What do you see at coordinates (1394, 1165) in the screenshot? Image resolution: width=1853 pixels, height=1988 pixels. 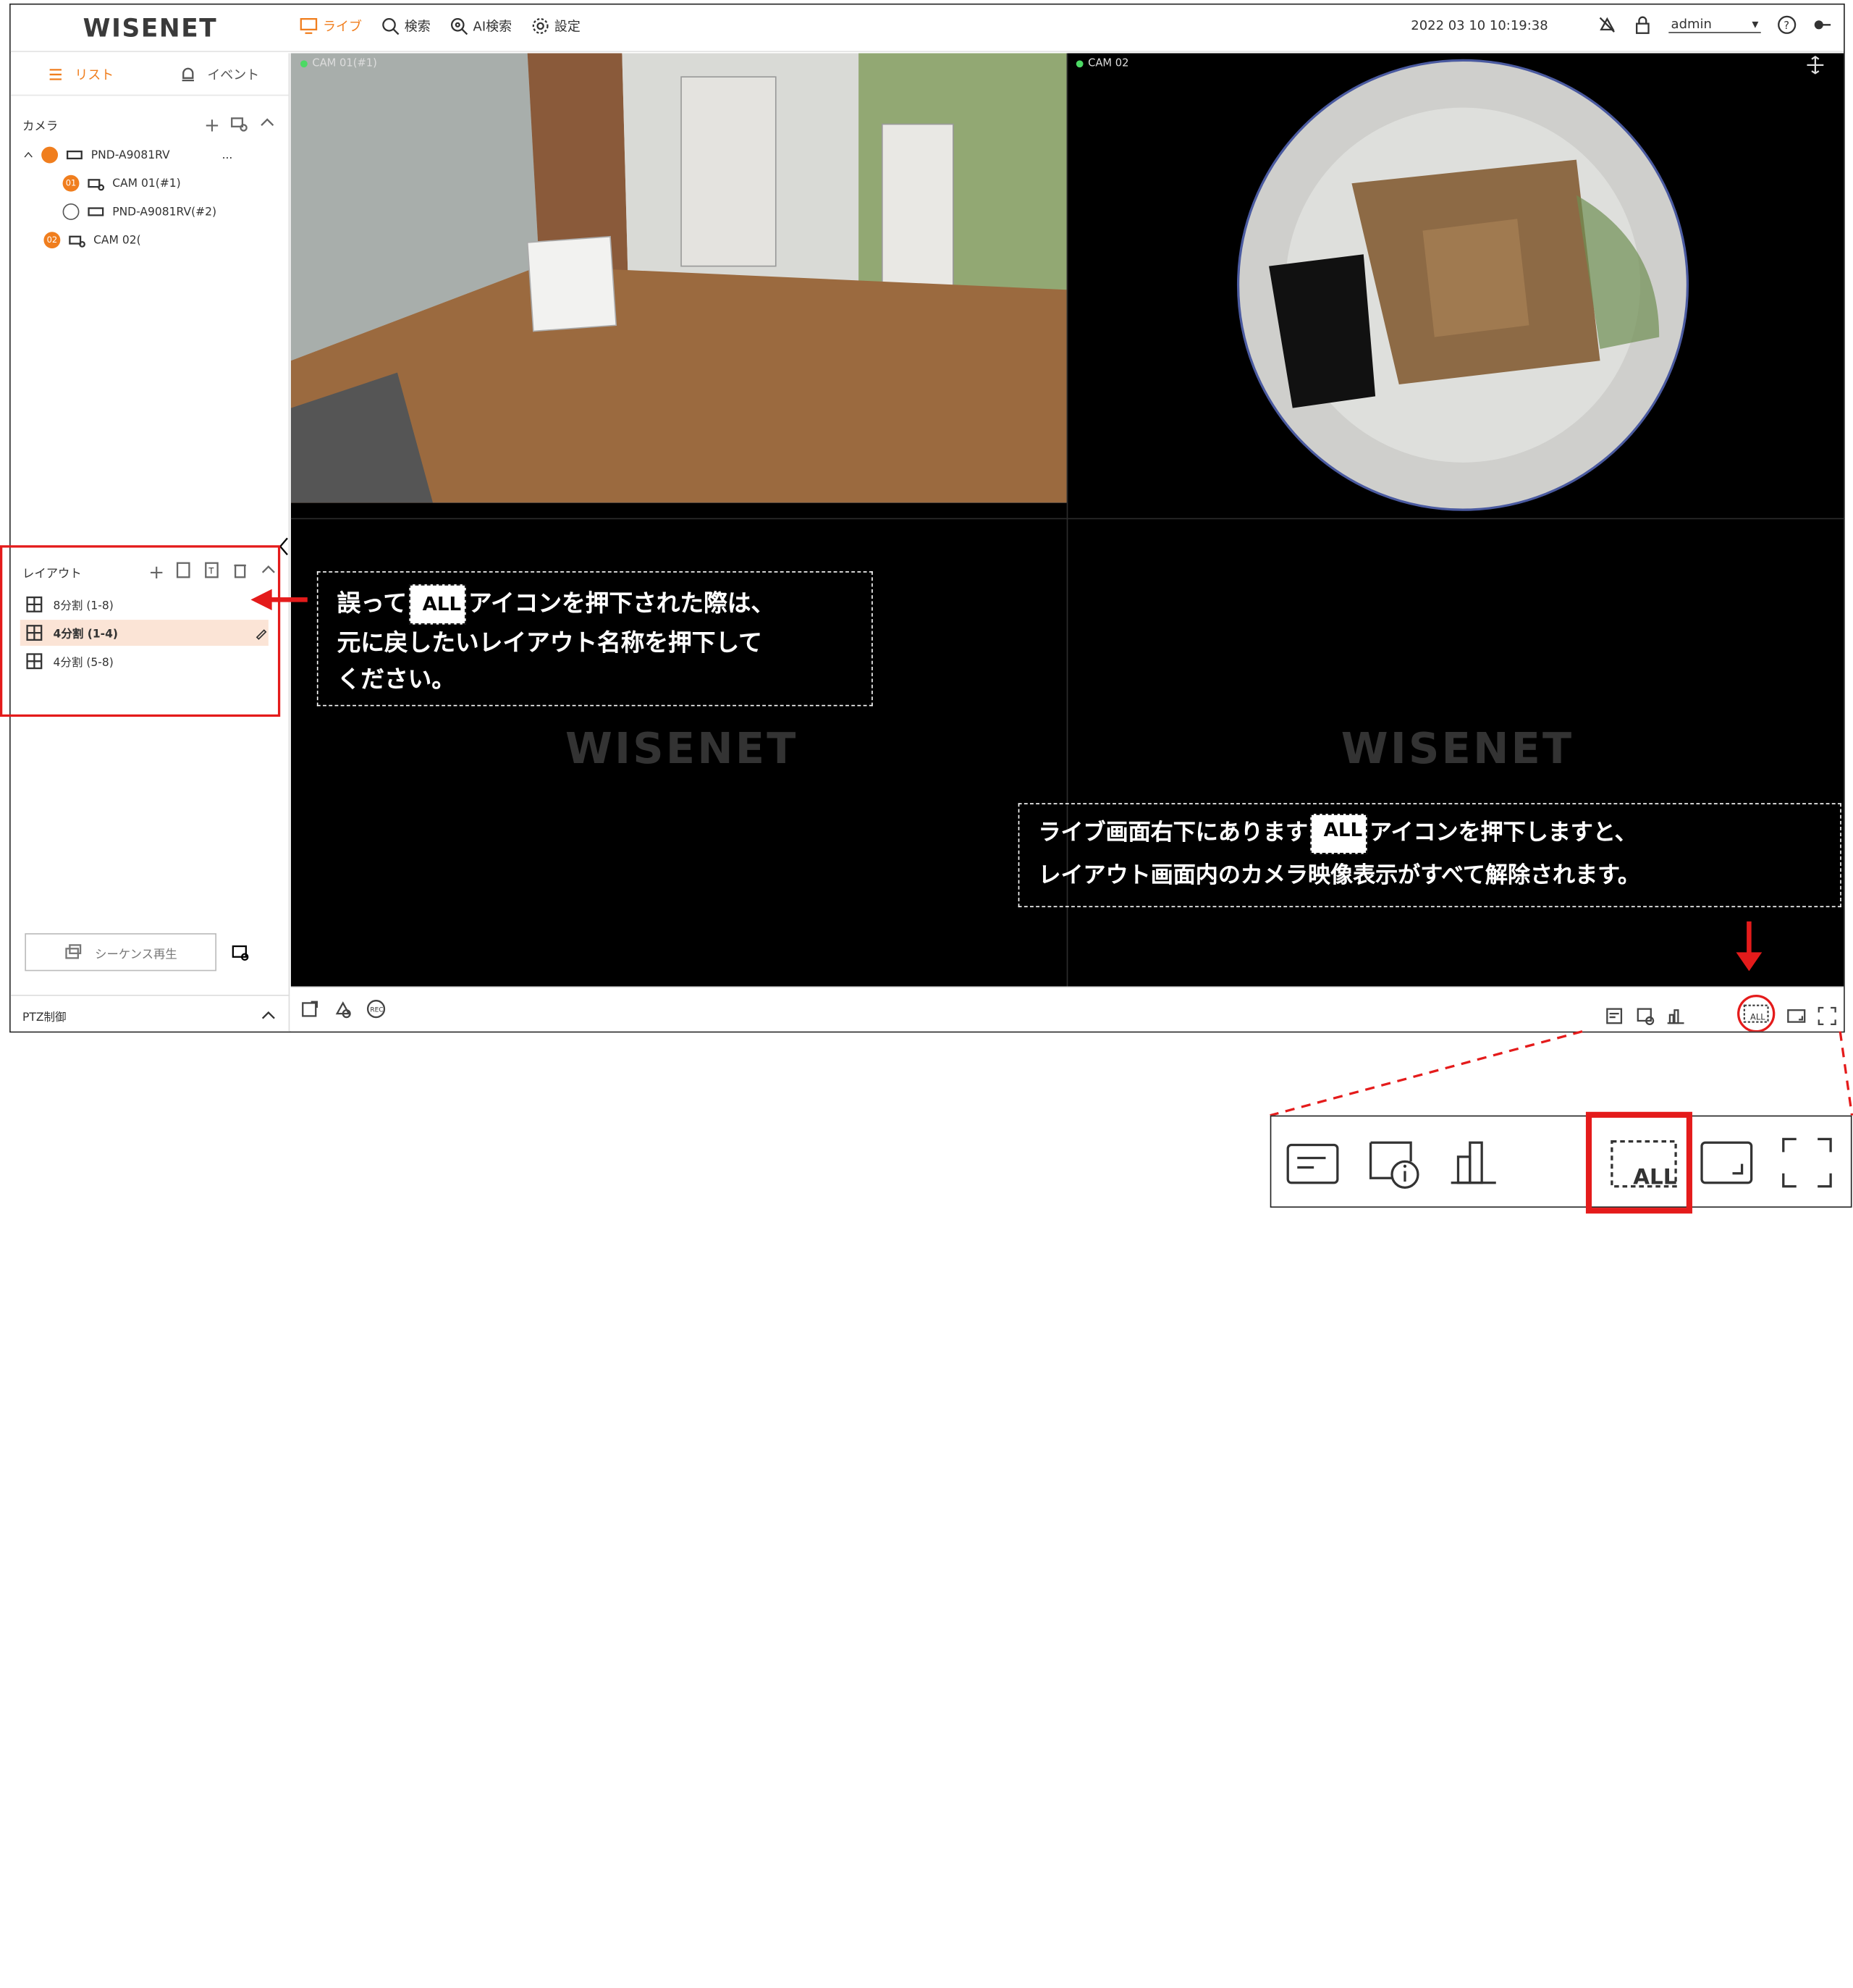 I see `info-icon` at bounding box center [1394, 1165].